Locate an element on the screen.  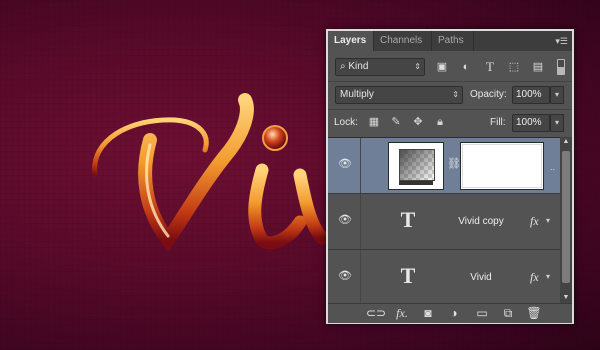
lock-transparency-icon: ▦ is located at coordinates (374, 122).